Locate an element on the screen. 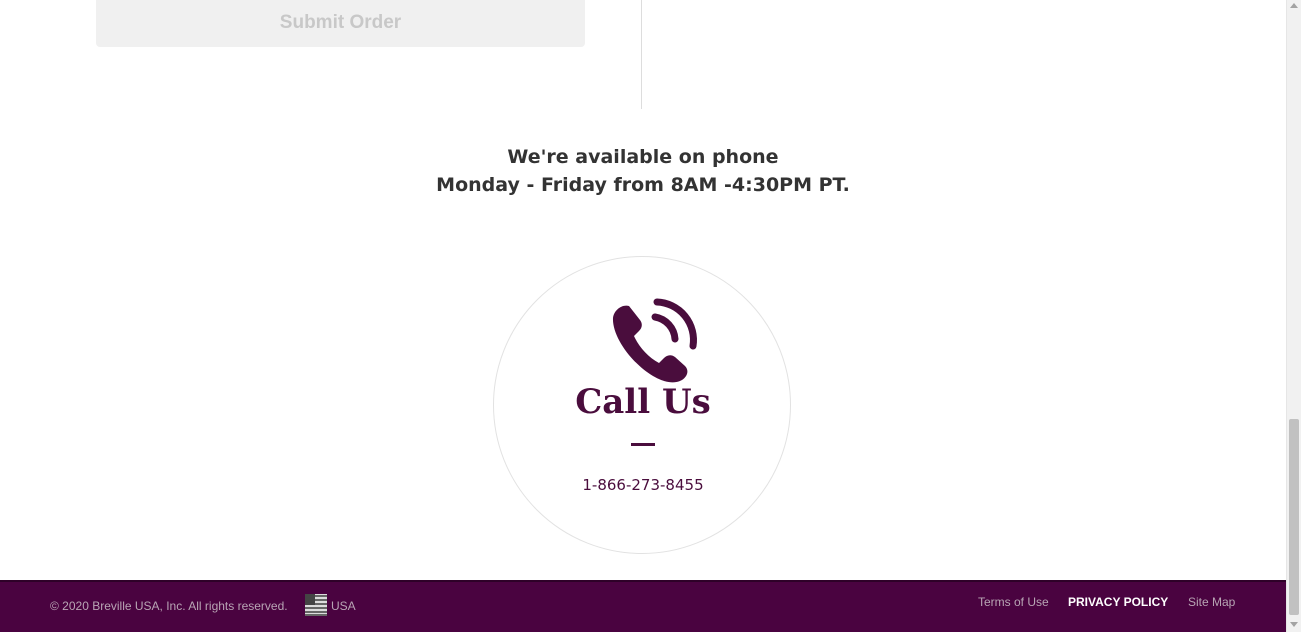 This screenshot has height=632, width=1301. us-flag-icon is located at coordinates (316, 605).